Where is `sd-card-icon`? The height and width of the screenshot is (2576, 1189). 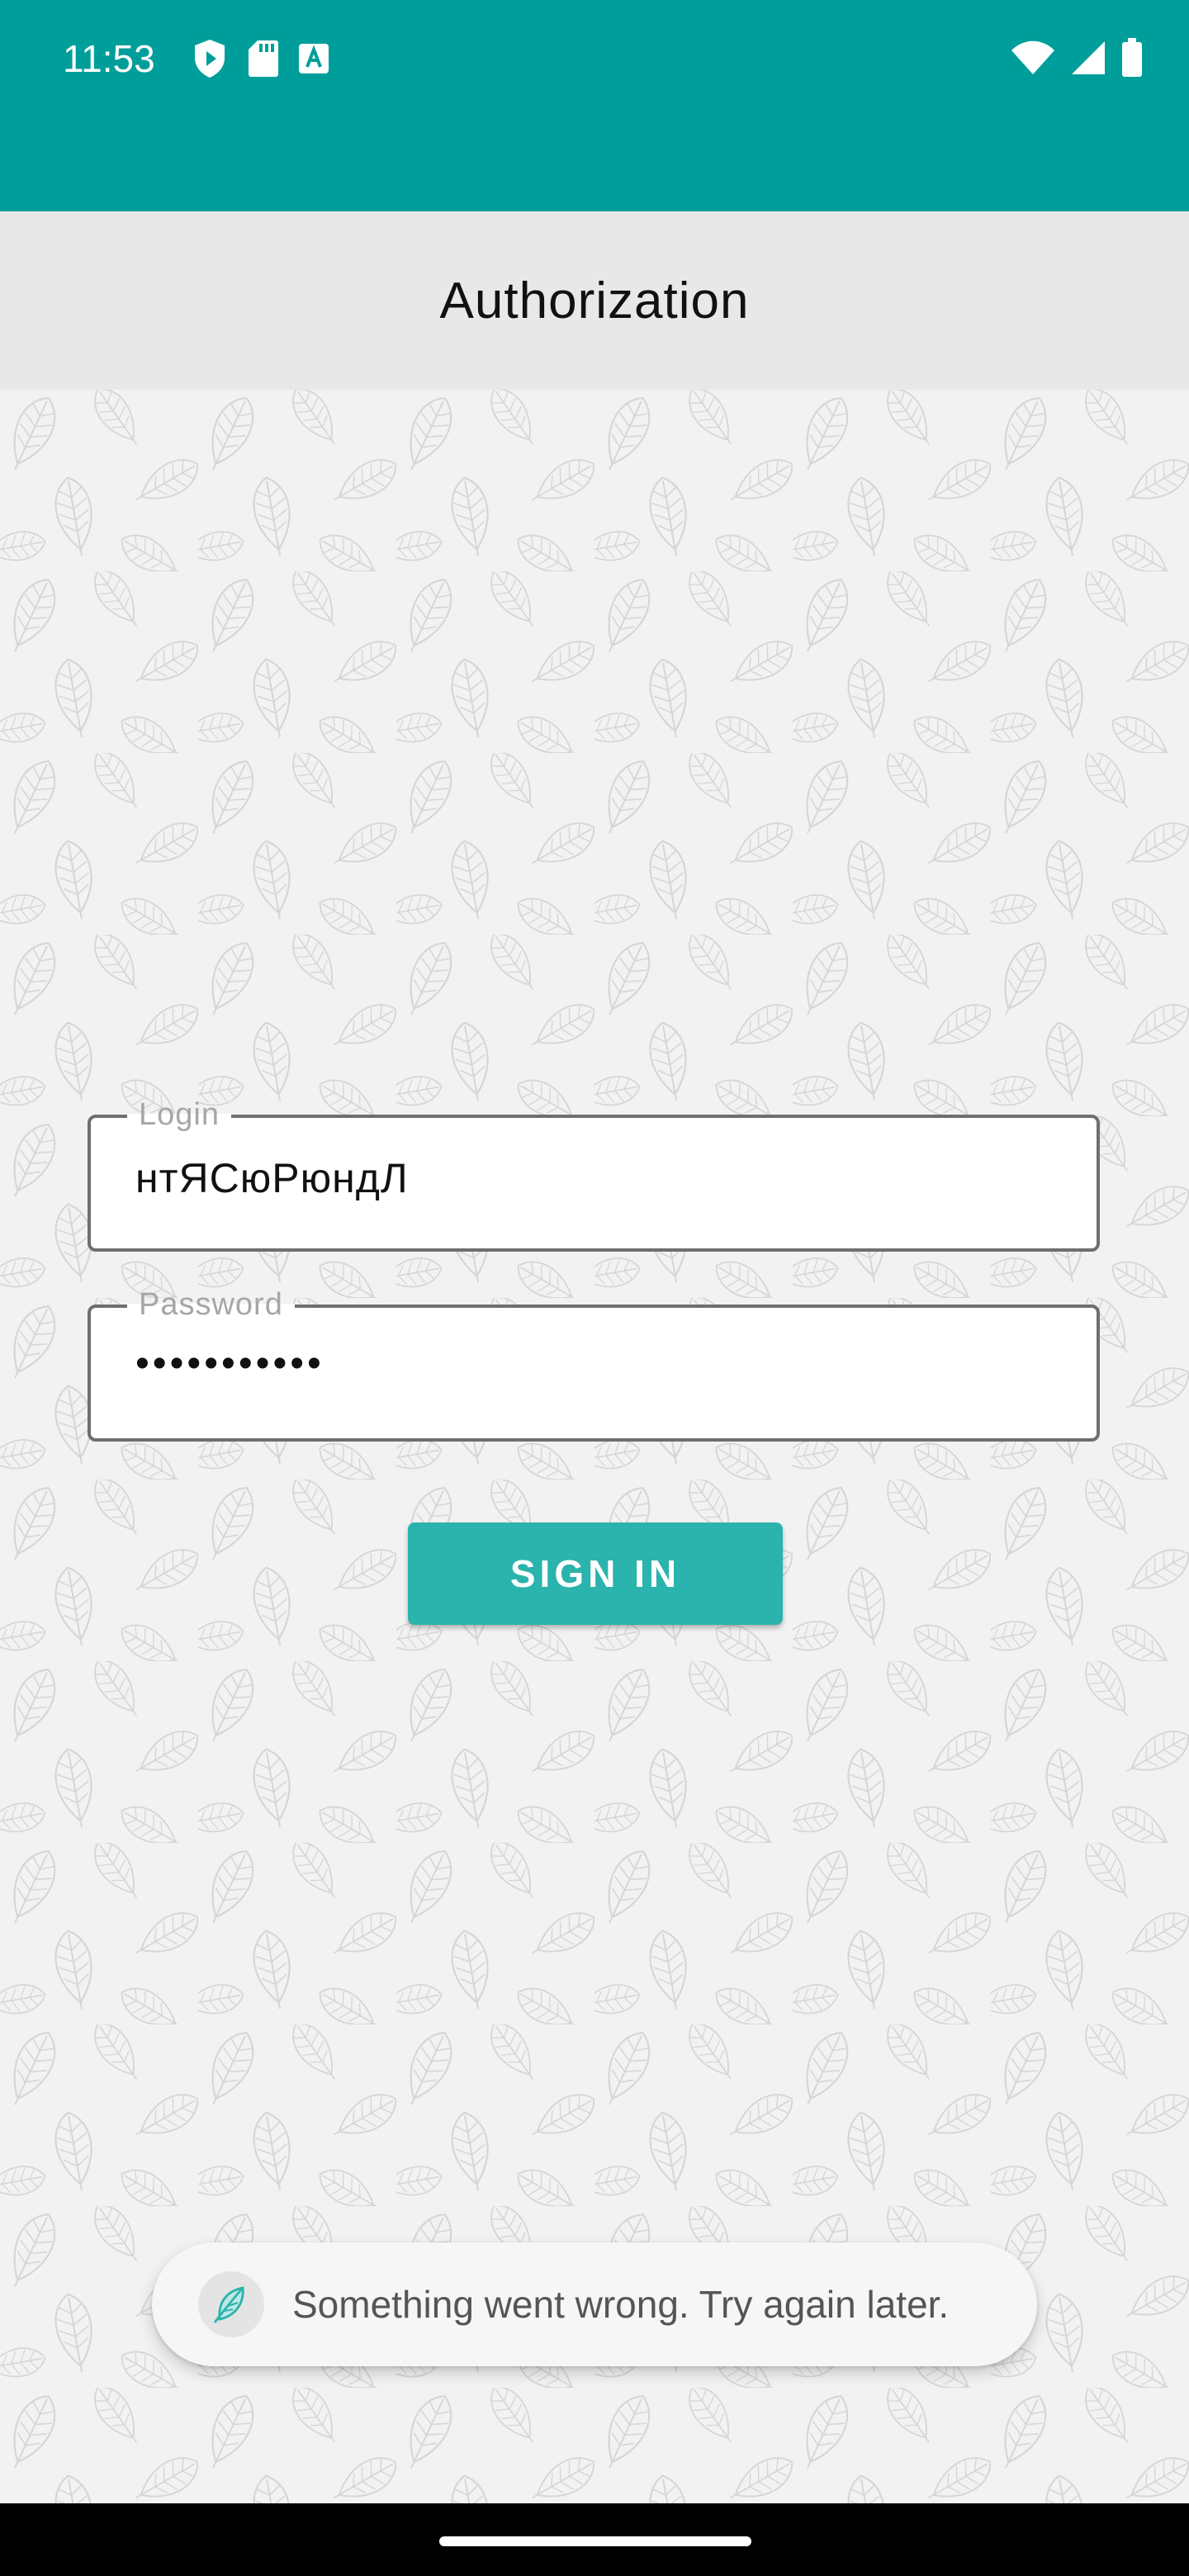
sd-card-icon is located at coordinates (262, 58).